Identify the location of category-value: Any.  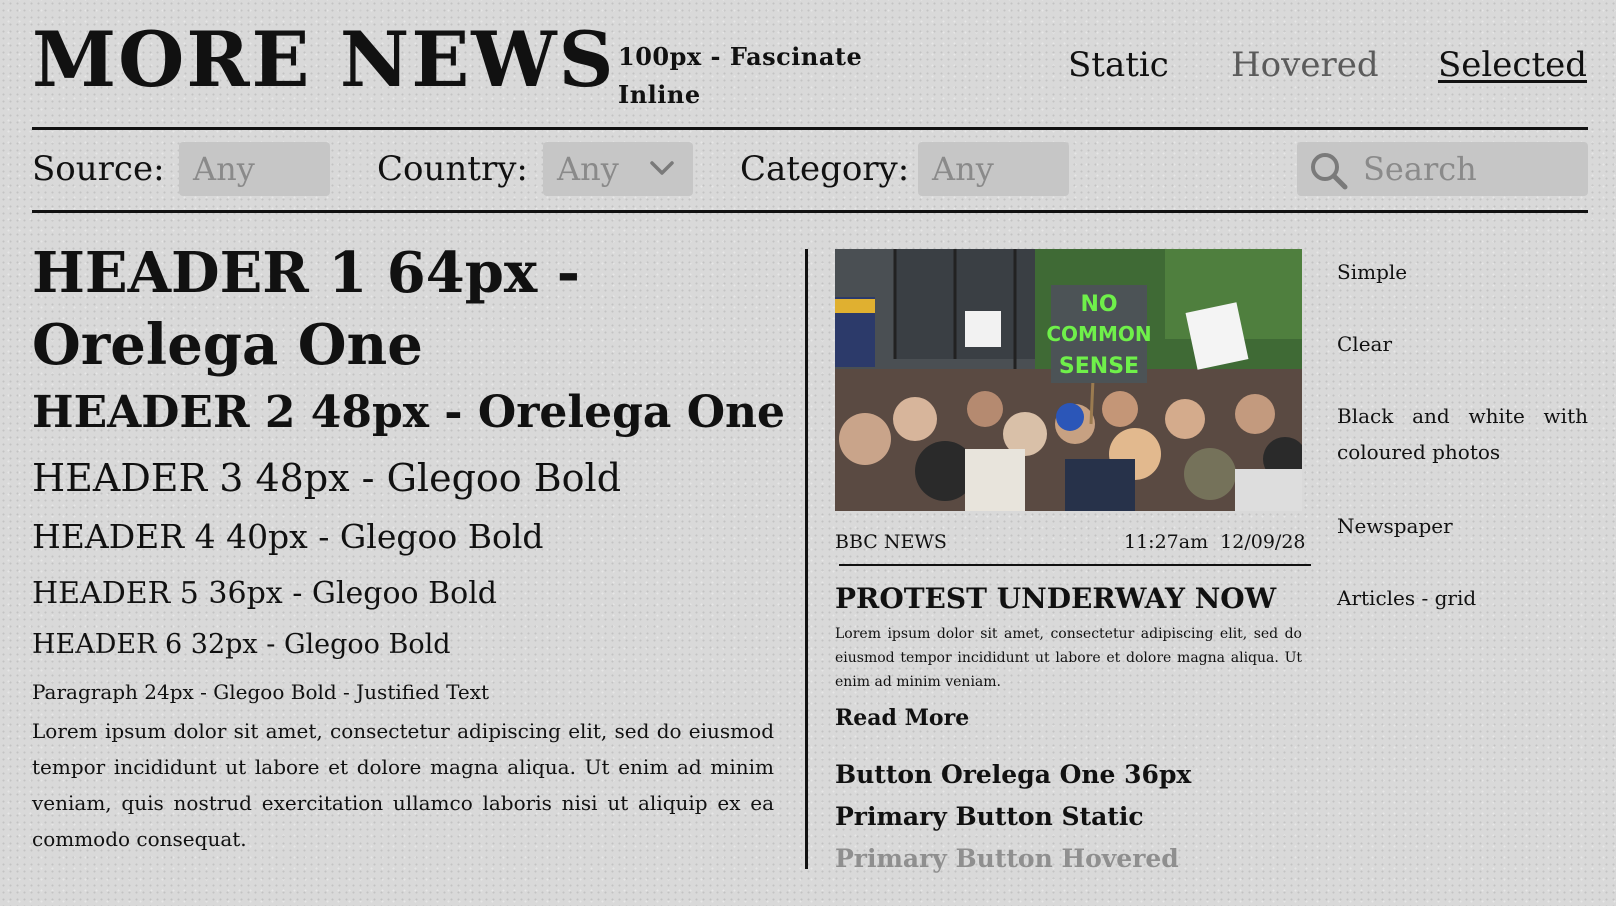
(963, 169).